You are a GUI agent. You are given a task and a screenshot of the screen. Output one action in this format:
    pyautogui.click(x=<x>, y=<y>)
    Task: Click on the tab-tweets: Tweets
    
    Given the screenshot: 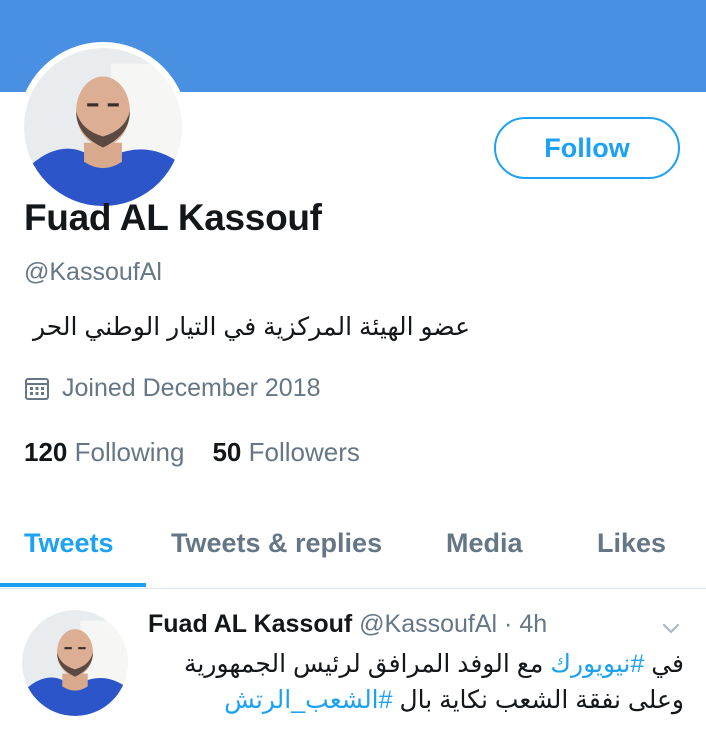 What is the action you would take?
    pyautogui.click(x=69, y=543)
    